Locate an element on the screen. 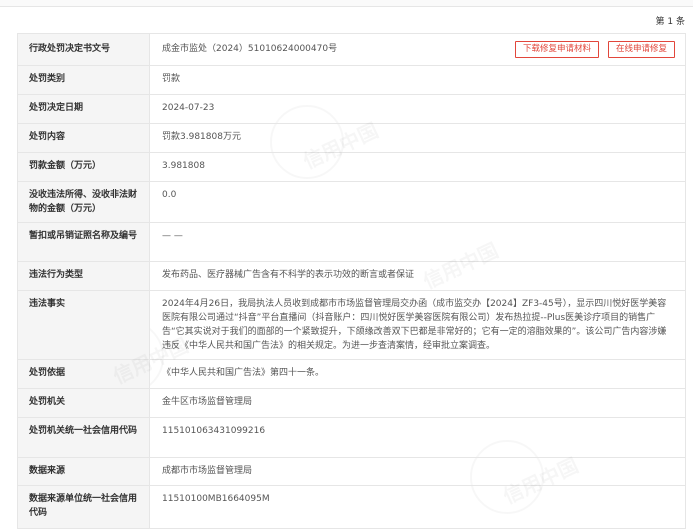 This screenshot has width=693, height=532. row-label: 处罚决定日期 is located at coordinates (84, 109).